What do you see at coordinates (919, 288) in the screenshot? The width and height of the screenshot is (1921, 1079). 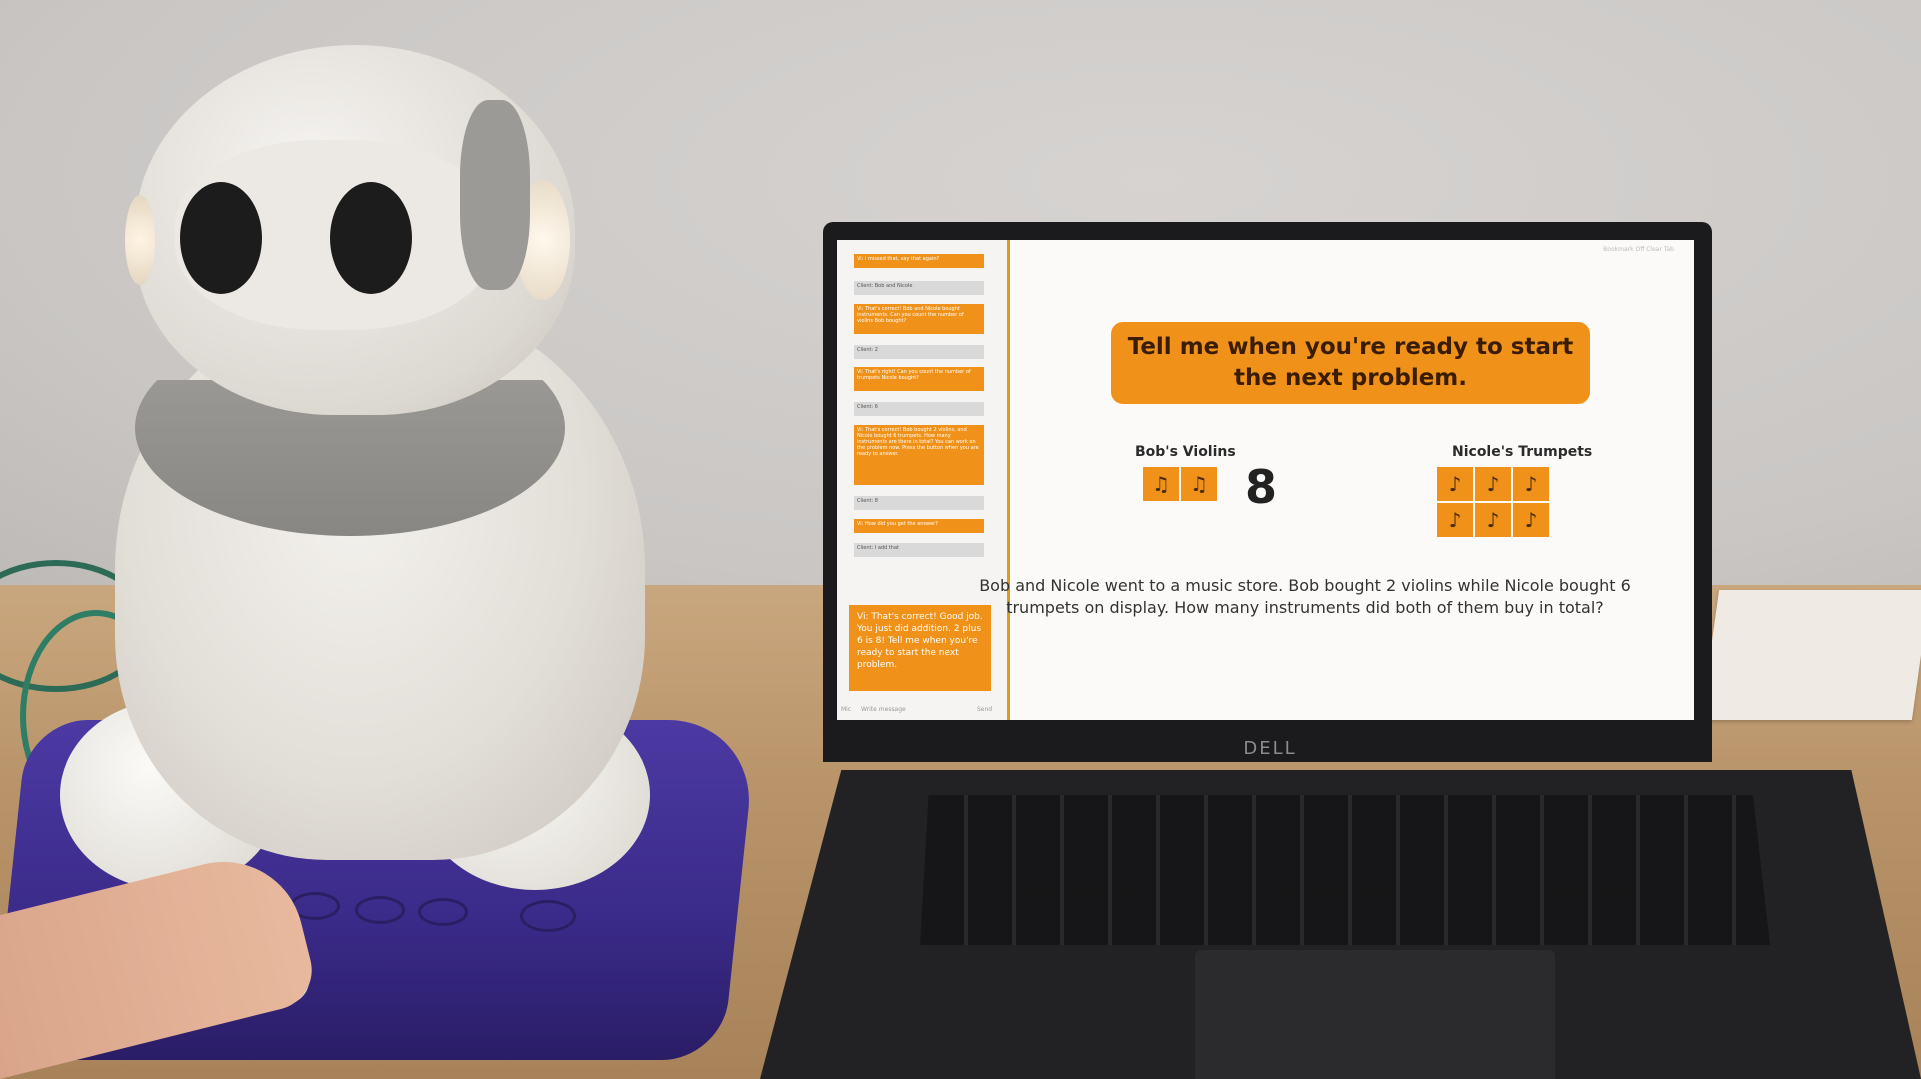 I see `chat-message-client: Client: Bob and Nicole` at bounding box center [919, 288].